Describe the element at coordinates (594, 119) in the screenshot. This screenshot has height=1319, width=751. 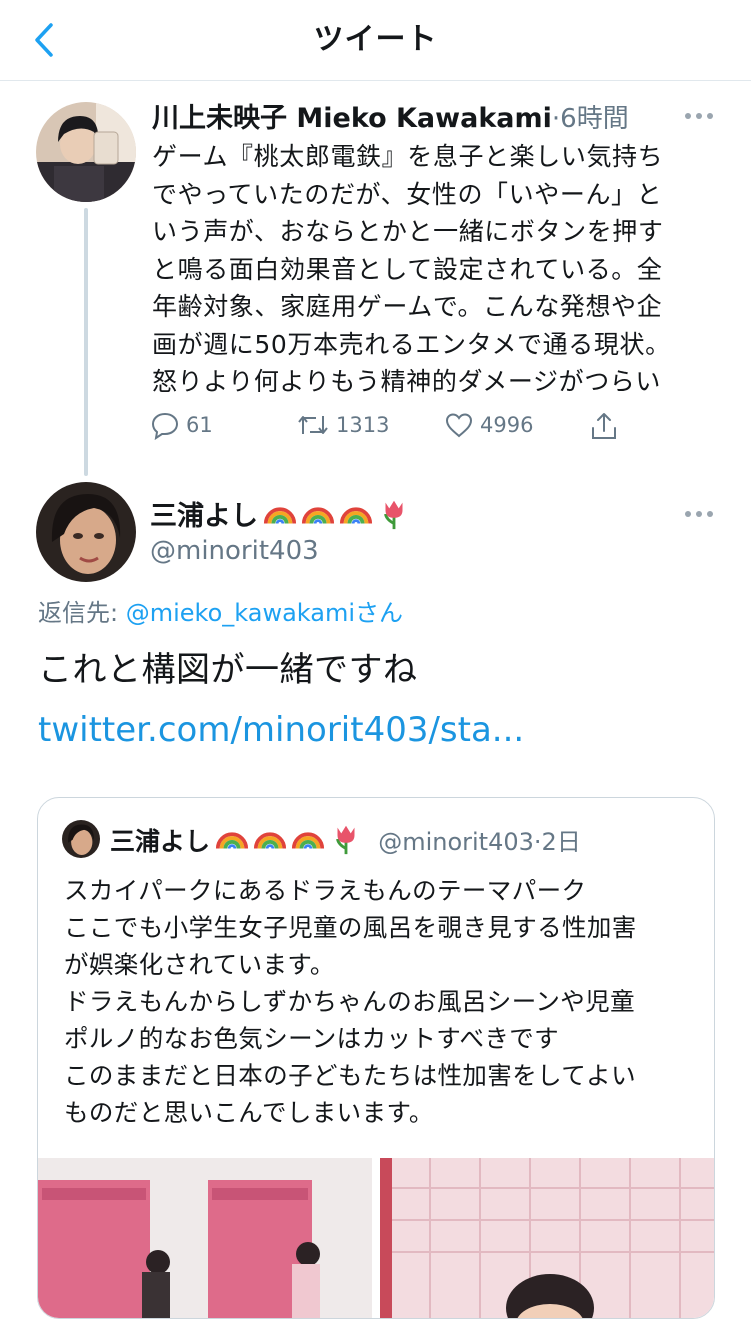
I see `tweet-time: 6時間` at that location.